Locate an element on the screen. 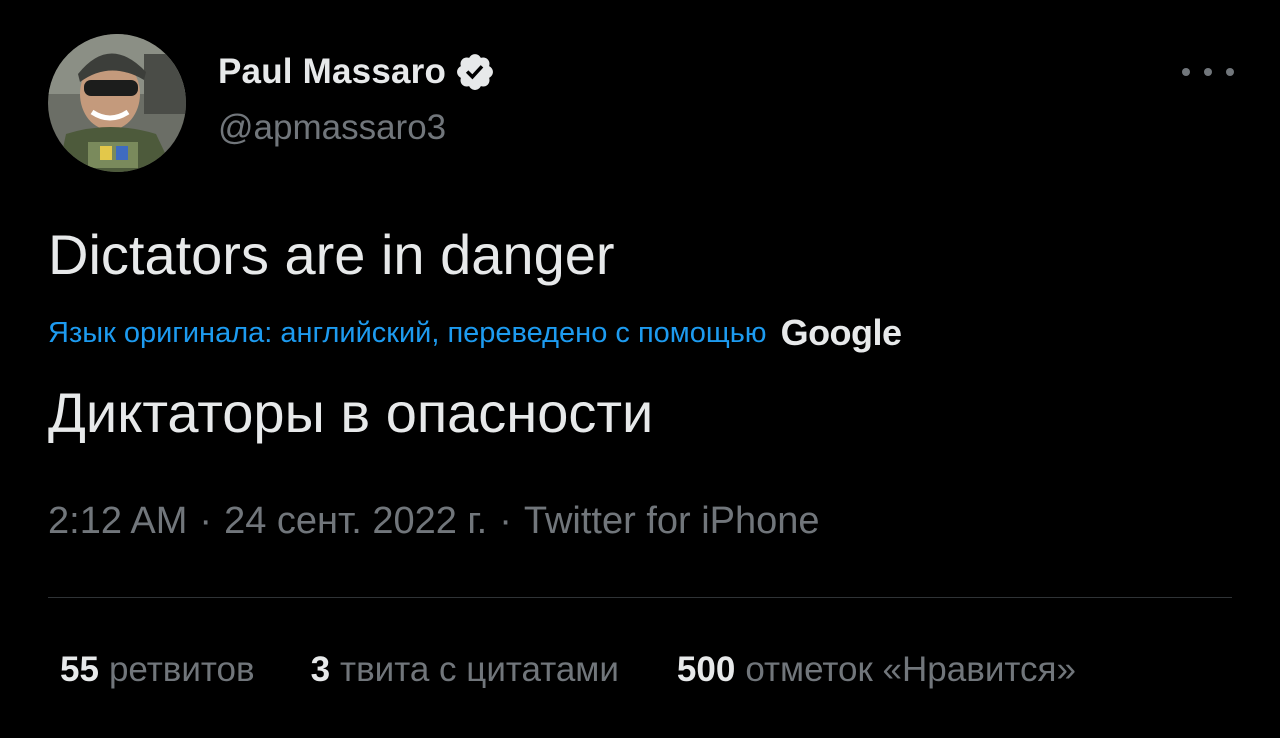  author-handle: @apmassaro3 is located at coordinates (332, 128).